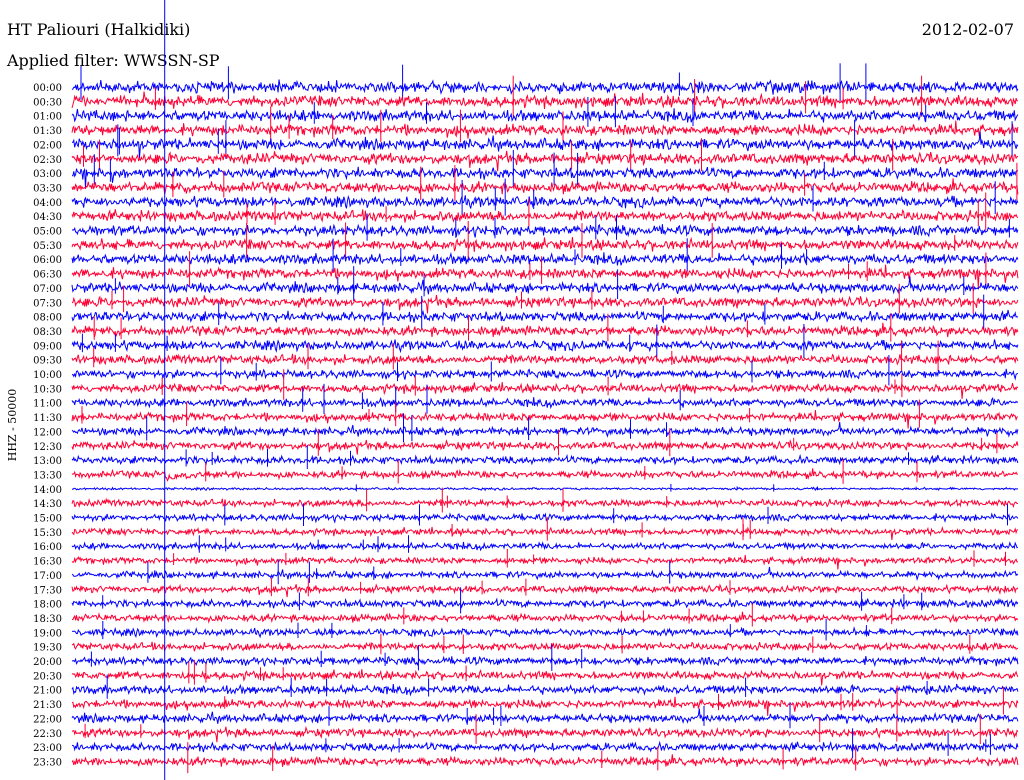 The height and width of the screenshot is (780, 1024). Describe the element at coordinates (47, 361) in the screenshot. I see `row-time-label: 09:30` at that location.